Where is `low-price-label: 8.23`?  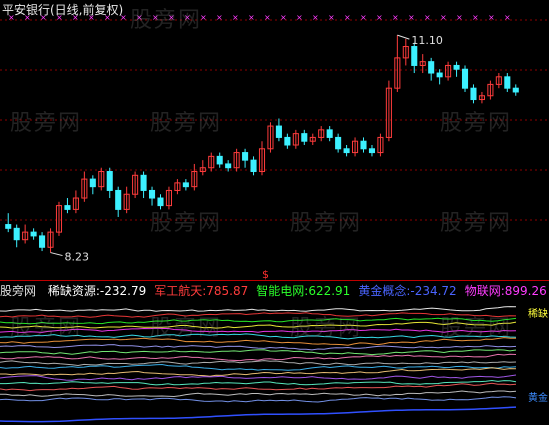
low-price-label: 8.23 is located at coordinates (77, 257).